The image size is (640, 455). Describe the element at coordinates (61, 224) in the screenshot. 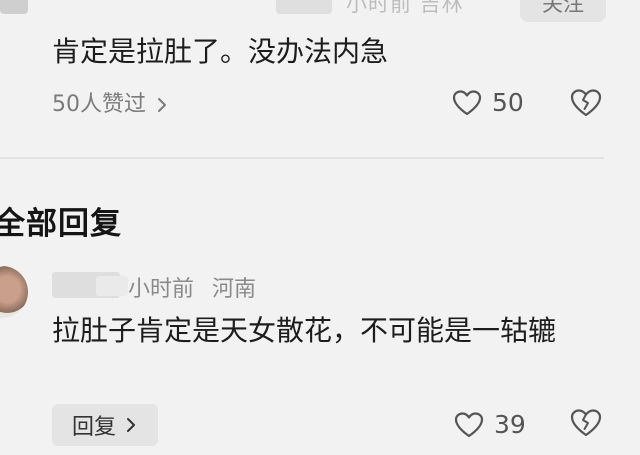

I see `section-title: 全部回复` at that location.